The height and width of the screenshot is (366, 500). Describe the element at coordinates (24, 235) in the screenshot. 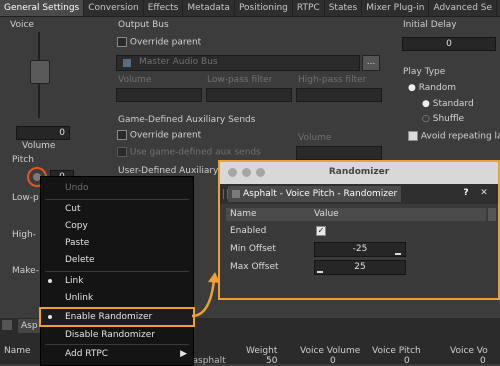

I see `highpass-label: High-` at that location.